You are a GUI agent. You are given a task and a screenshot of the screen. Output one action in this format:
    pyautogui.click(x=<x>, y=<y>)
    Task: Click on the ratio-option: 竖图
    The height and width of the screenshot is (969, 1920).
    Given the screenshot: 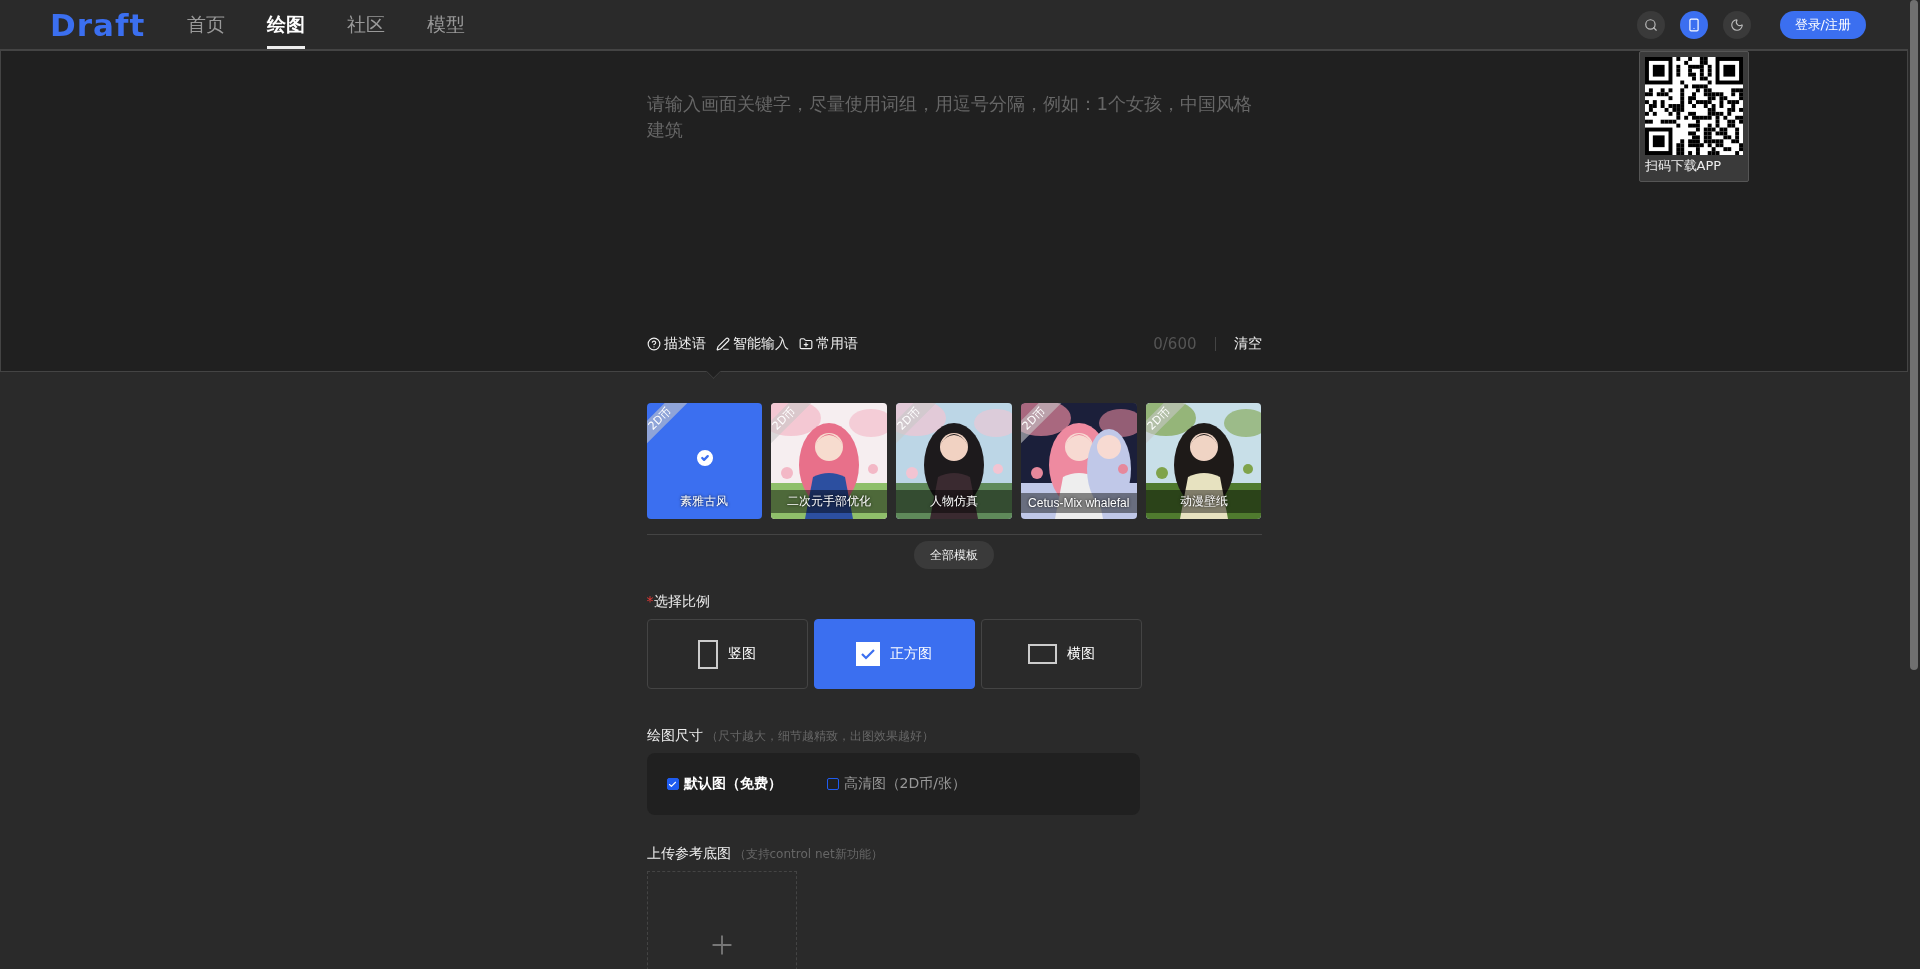 What is the action you would take?
    pyautogui.click(x=727, y=654)
    